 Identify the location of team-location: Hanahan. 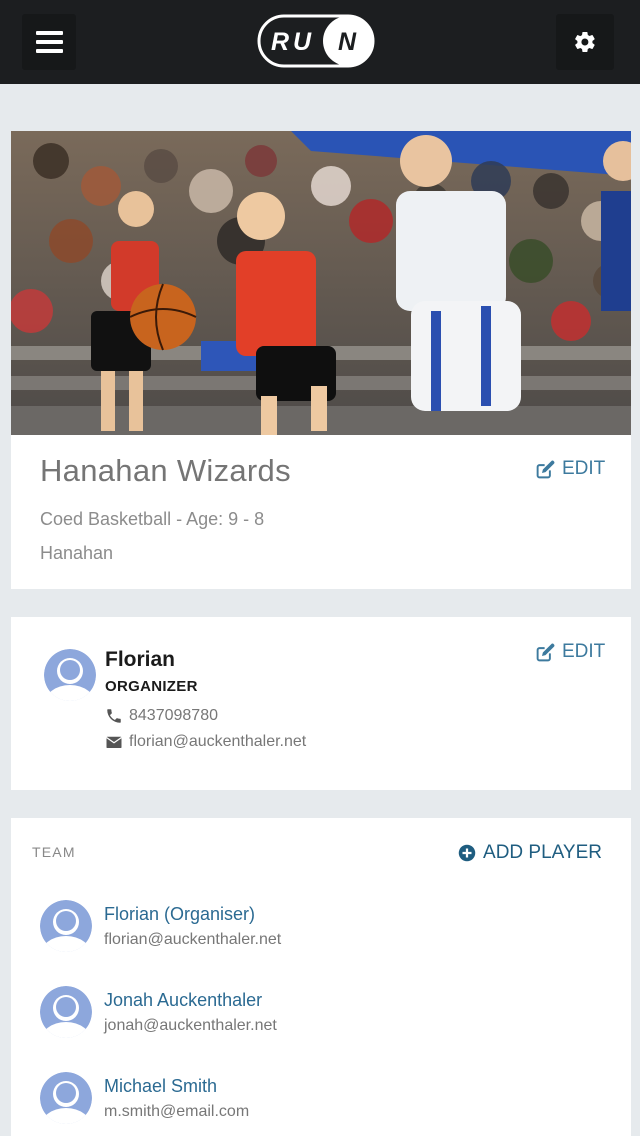
(77, 553).